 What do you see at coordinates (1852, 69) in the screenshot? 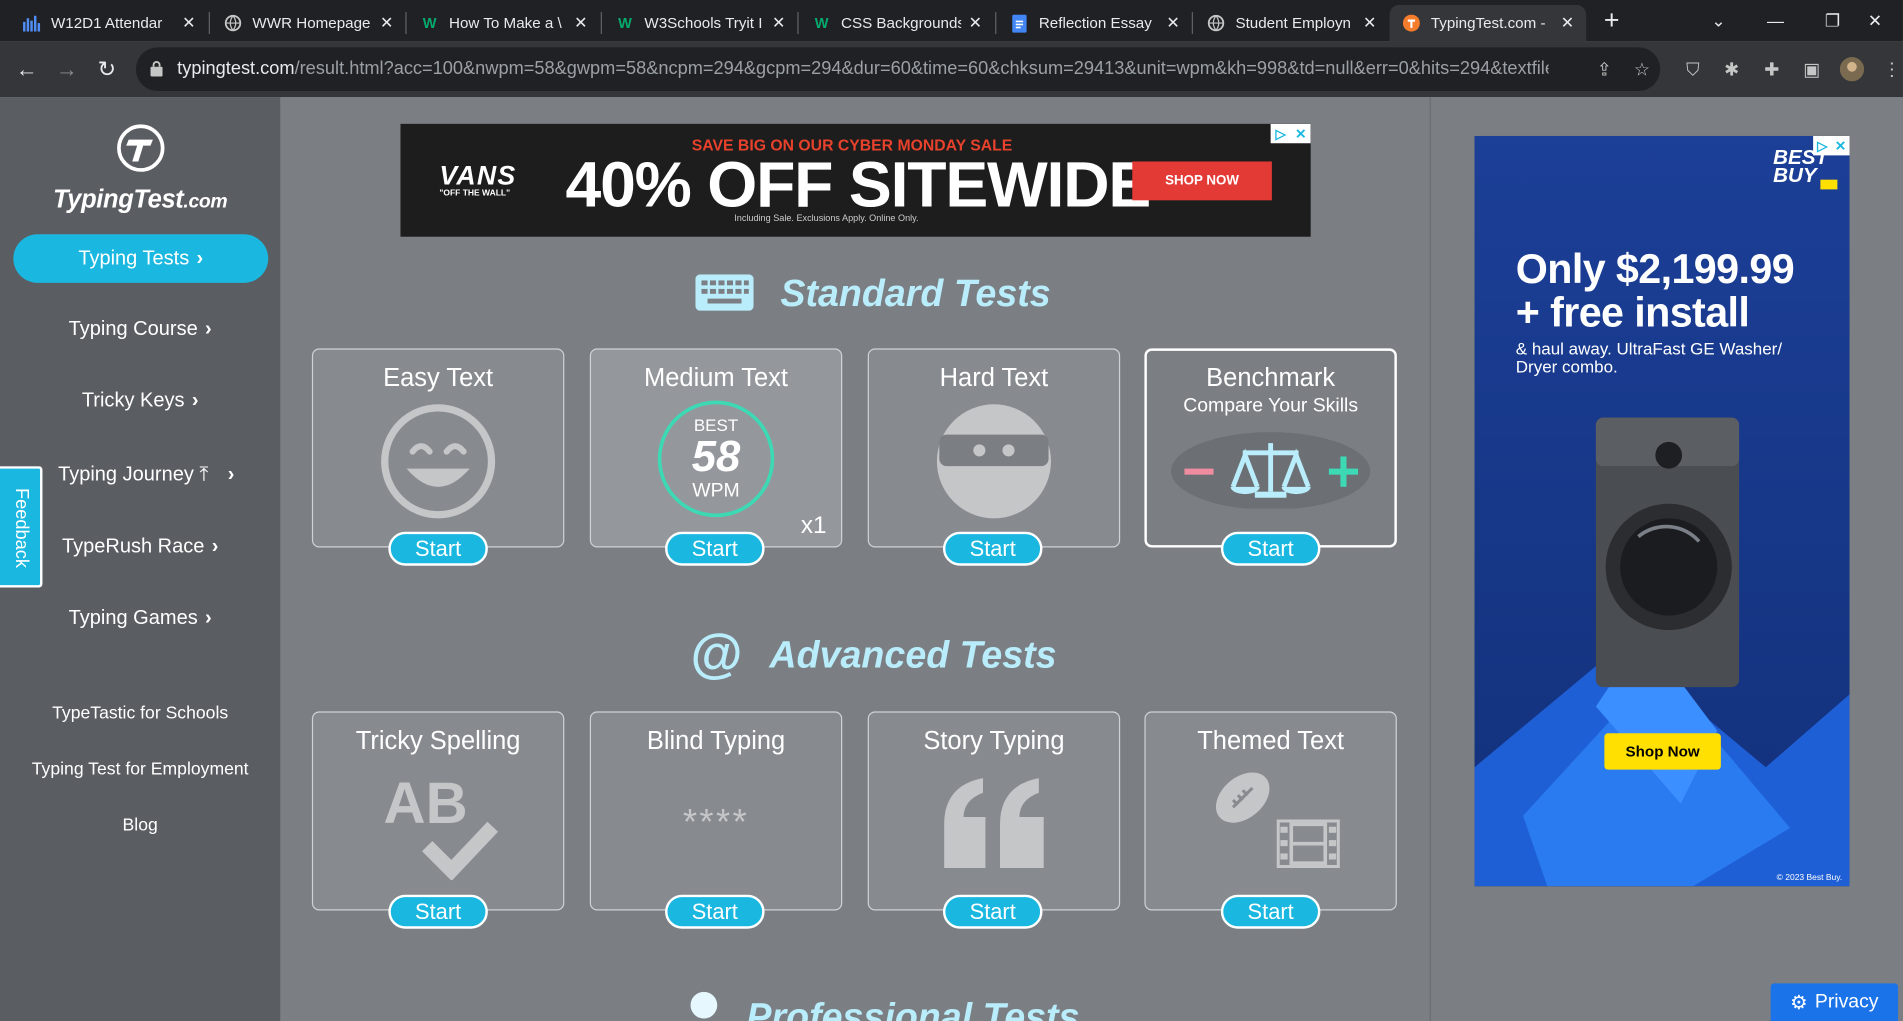
I see `profile-avatar` at bounding box center [1852, 69].